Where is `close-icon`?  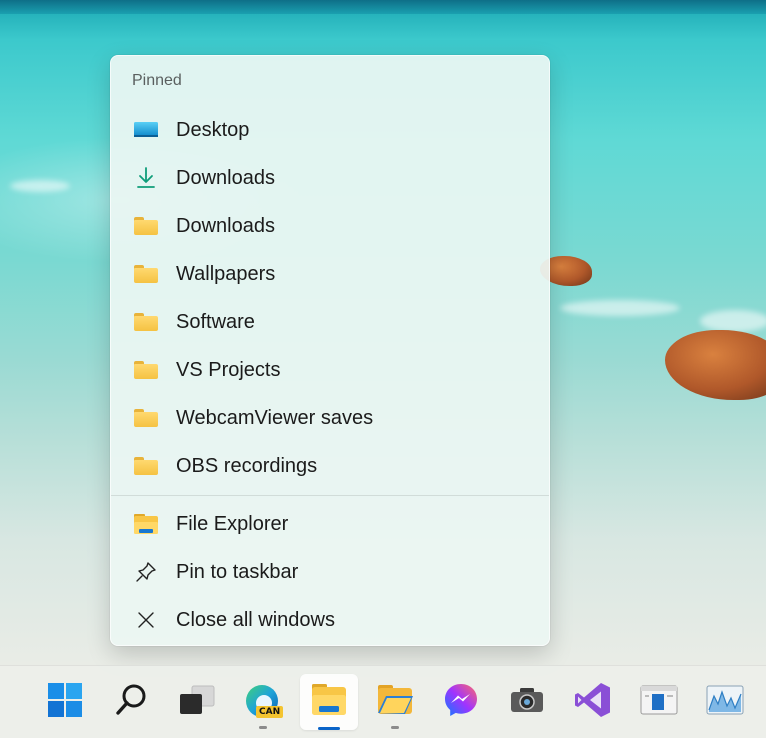
close-icon is located at coordinates (146, 620).